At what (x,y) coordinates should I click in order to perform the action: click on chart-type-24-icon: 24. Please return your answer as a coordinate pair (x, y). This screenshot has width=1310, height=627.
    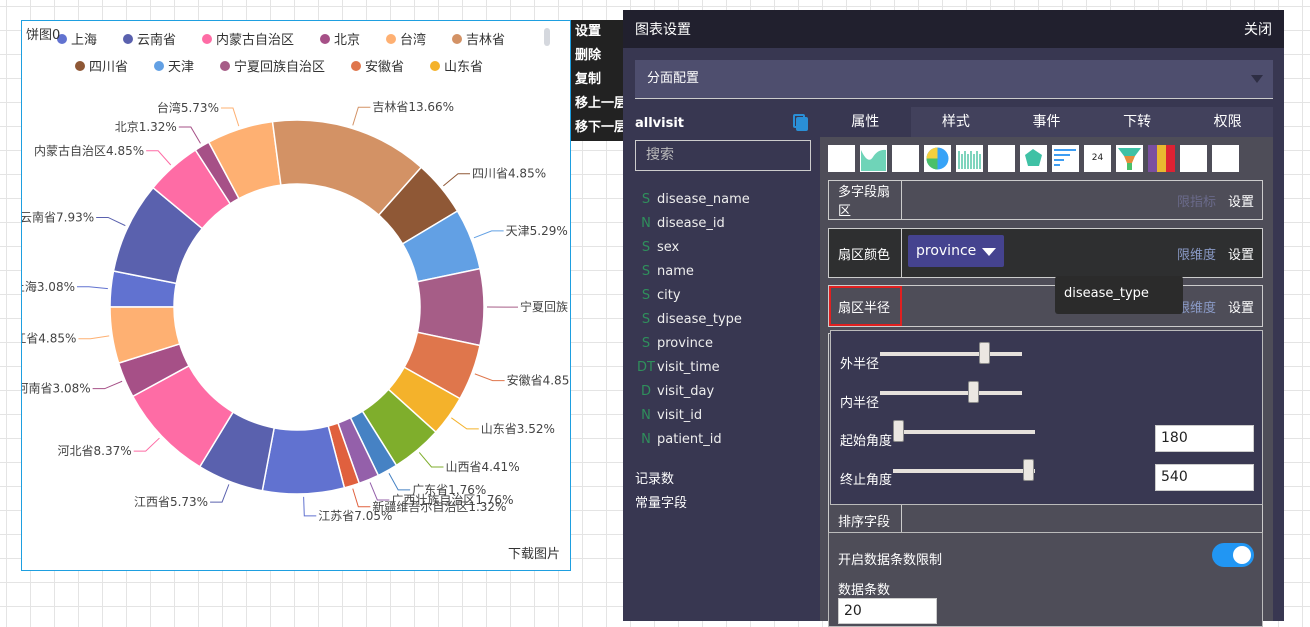
    Looking at the image, I should click on (1097, 158).